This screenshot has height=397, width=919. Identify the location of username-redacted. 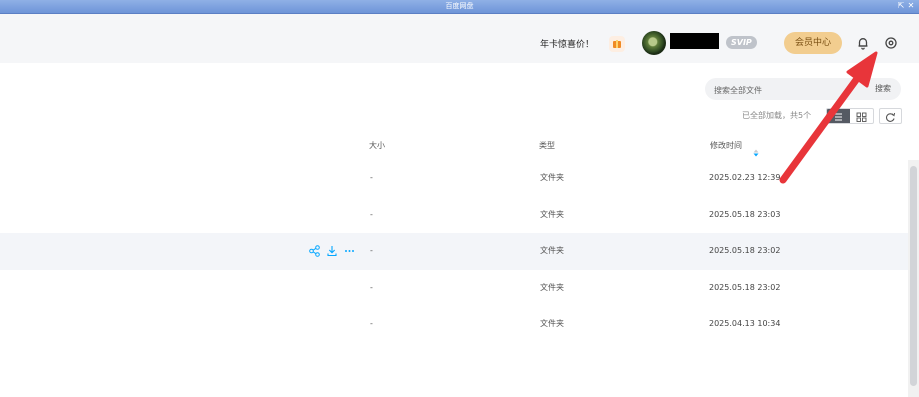
(694, 41).